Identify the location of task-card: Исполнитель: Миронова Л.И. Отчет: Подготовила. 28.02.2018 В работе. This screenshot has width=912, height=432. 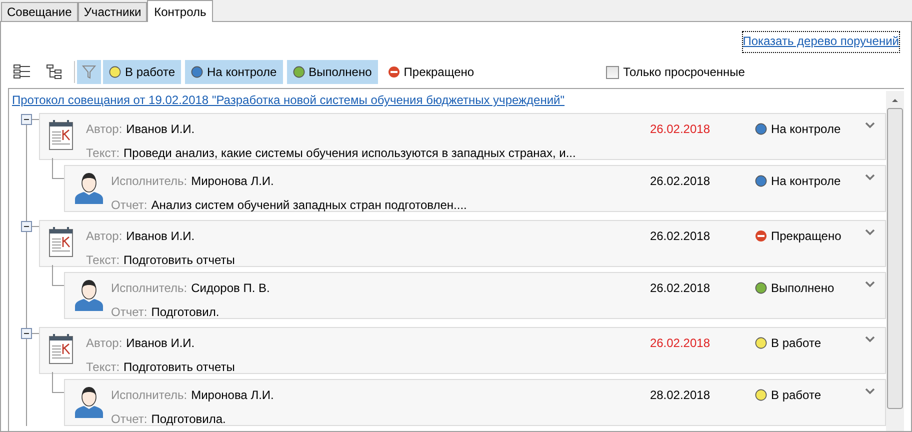
(475, 402).